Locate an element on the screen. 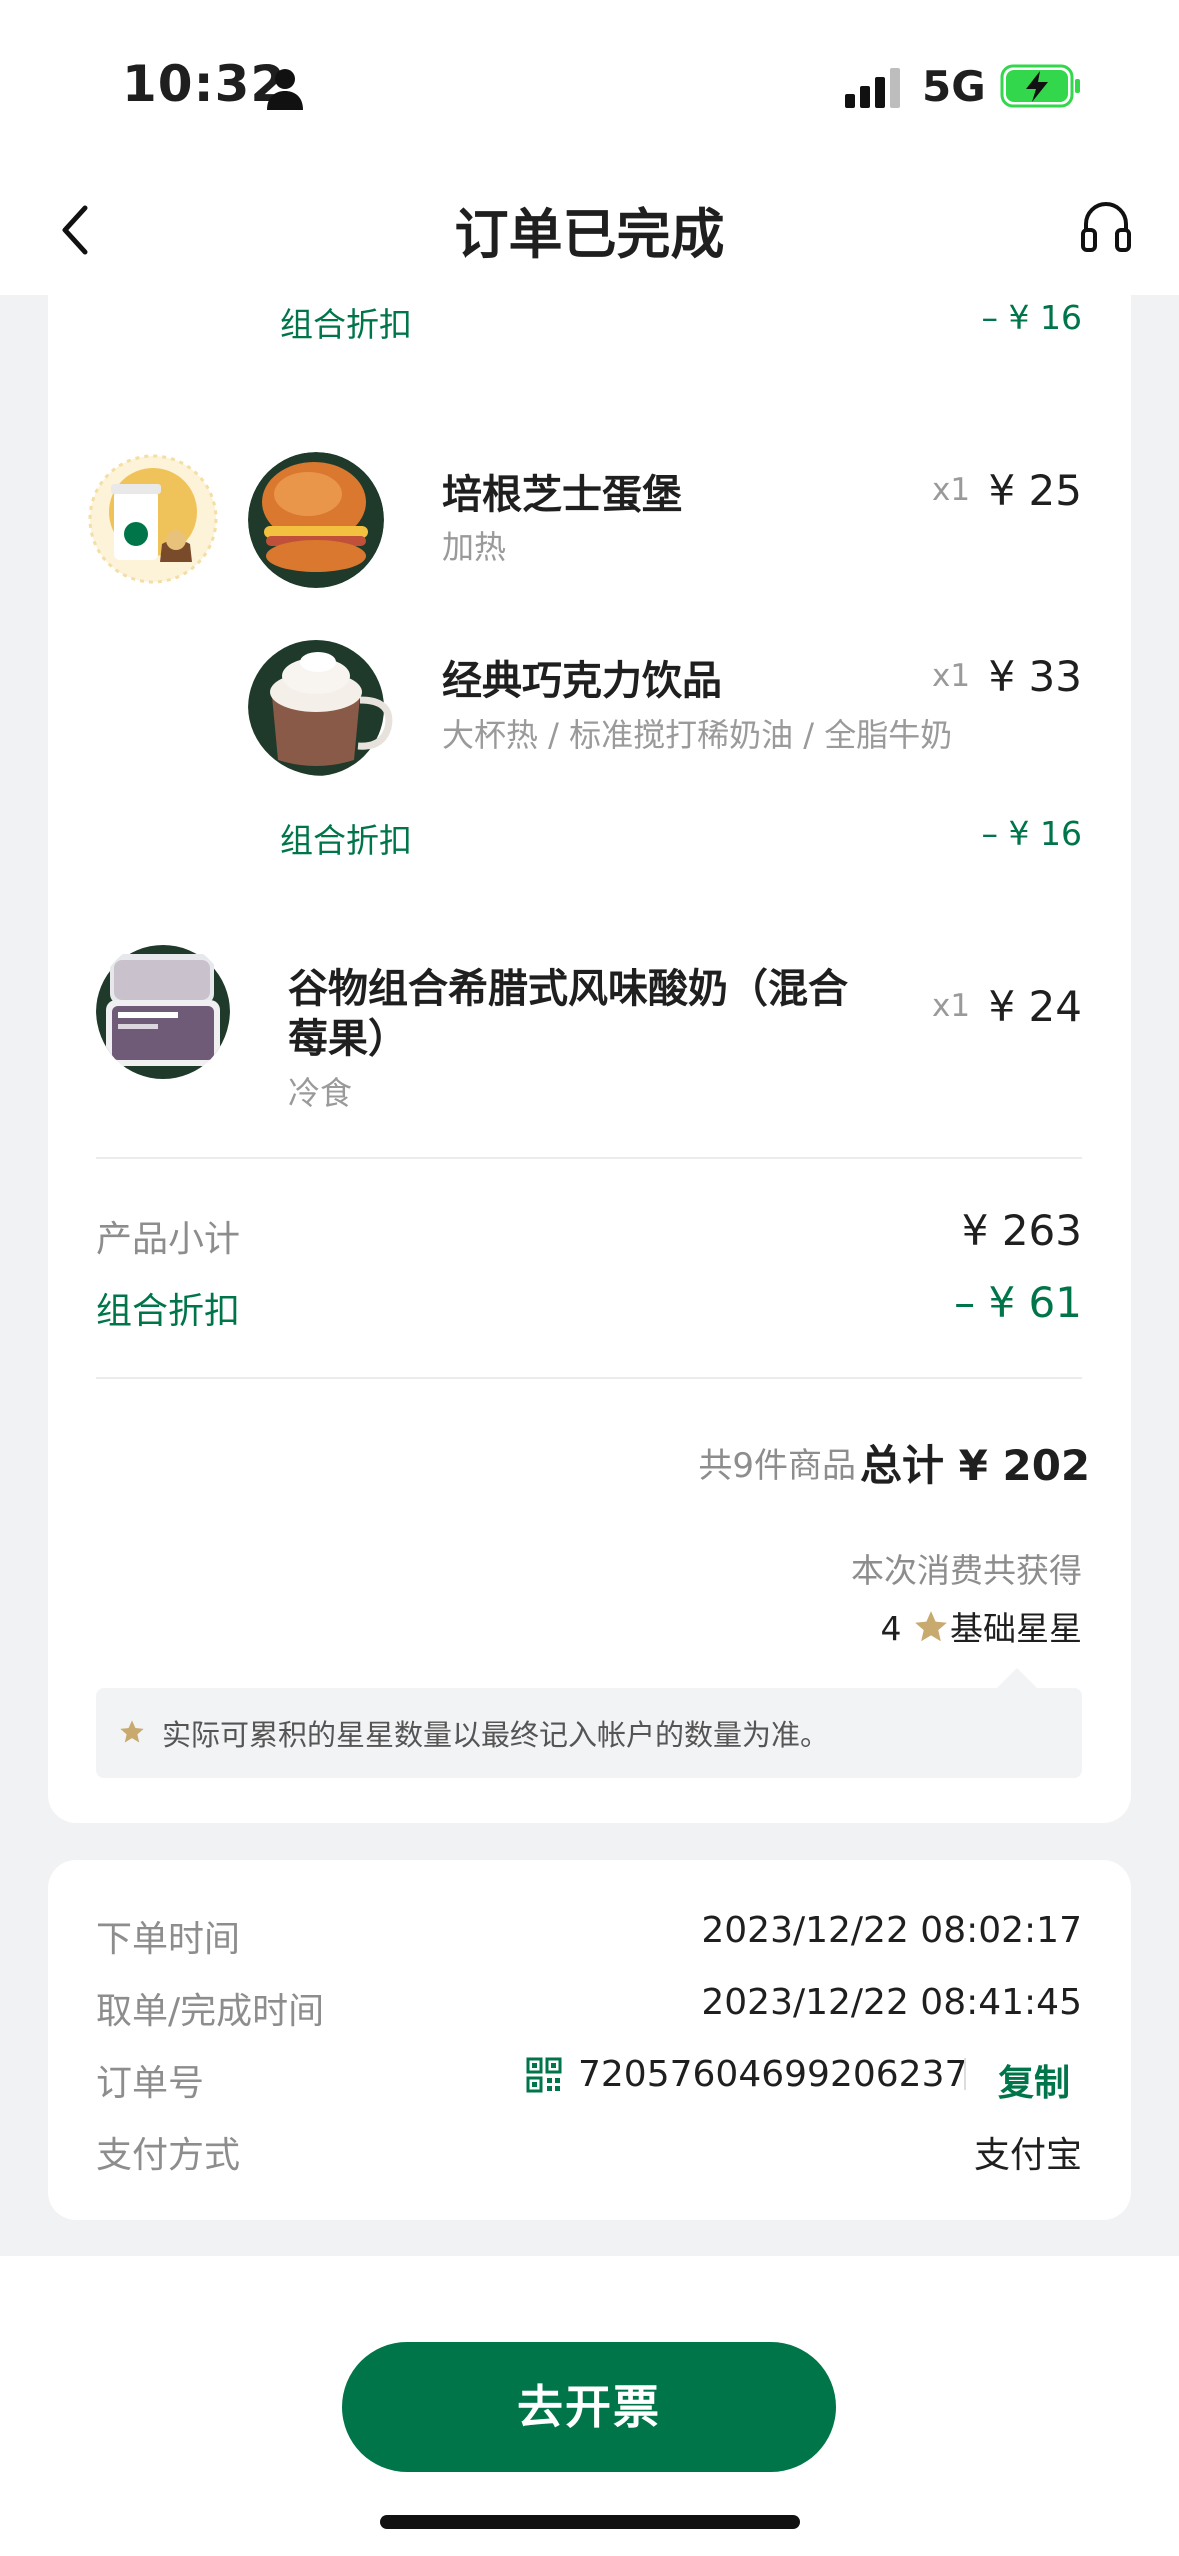  copy-button: 复制 is located at coordinates (1034, 2080).